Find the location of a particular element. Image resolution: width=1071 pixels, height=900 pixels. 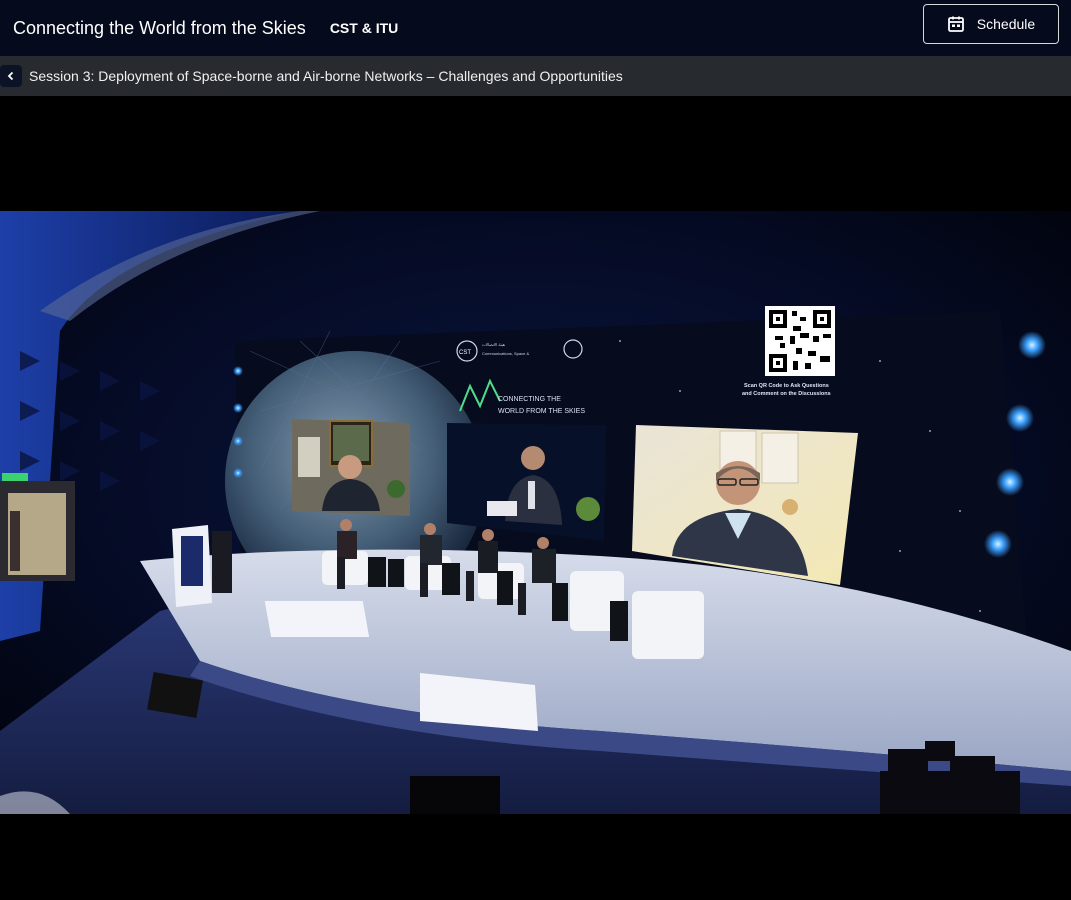

remote-speaker-panel-center is located at coordinates (526, 482).